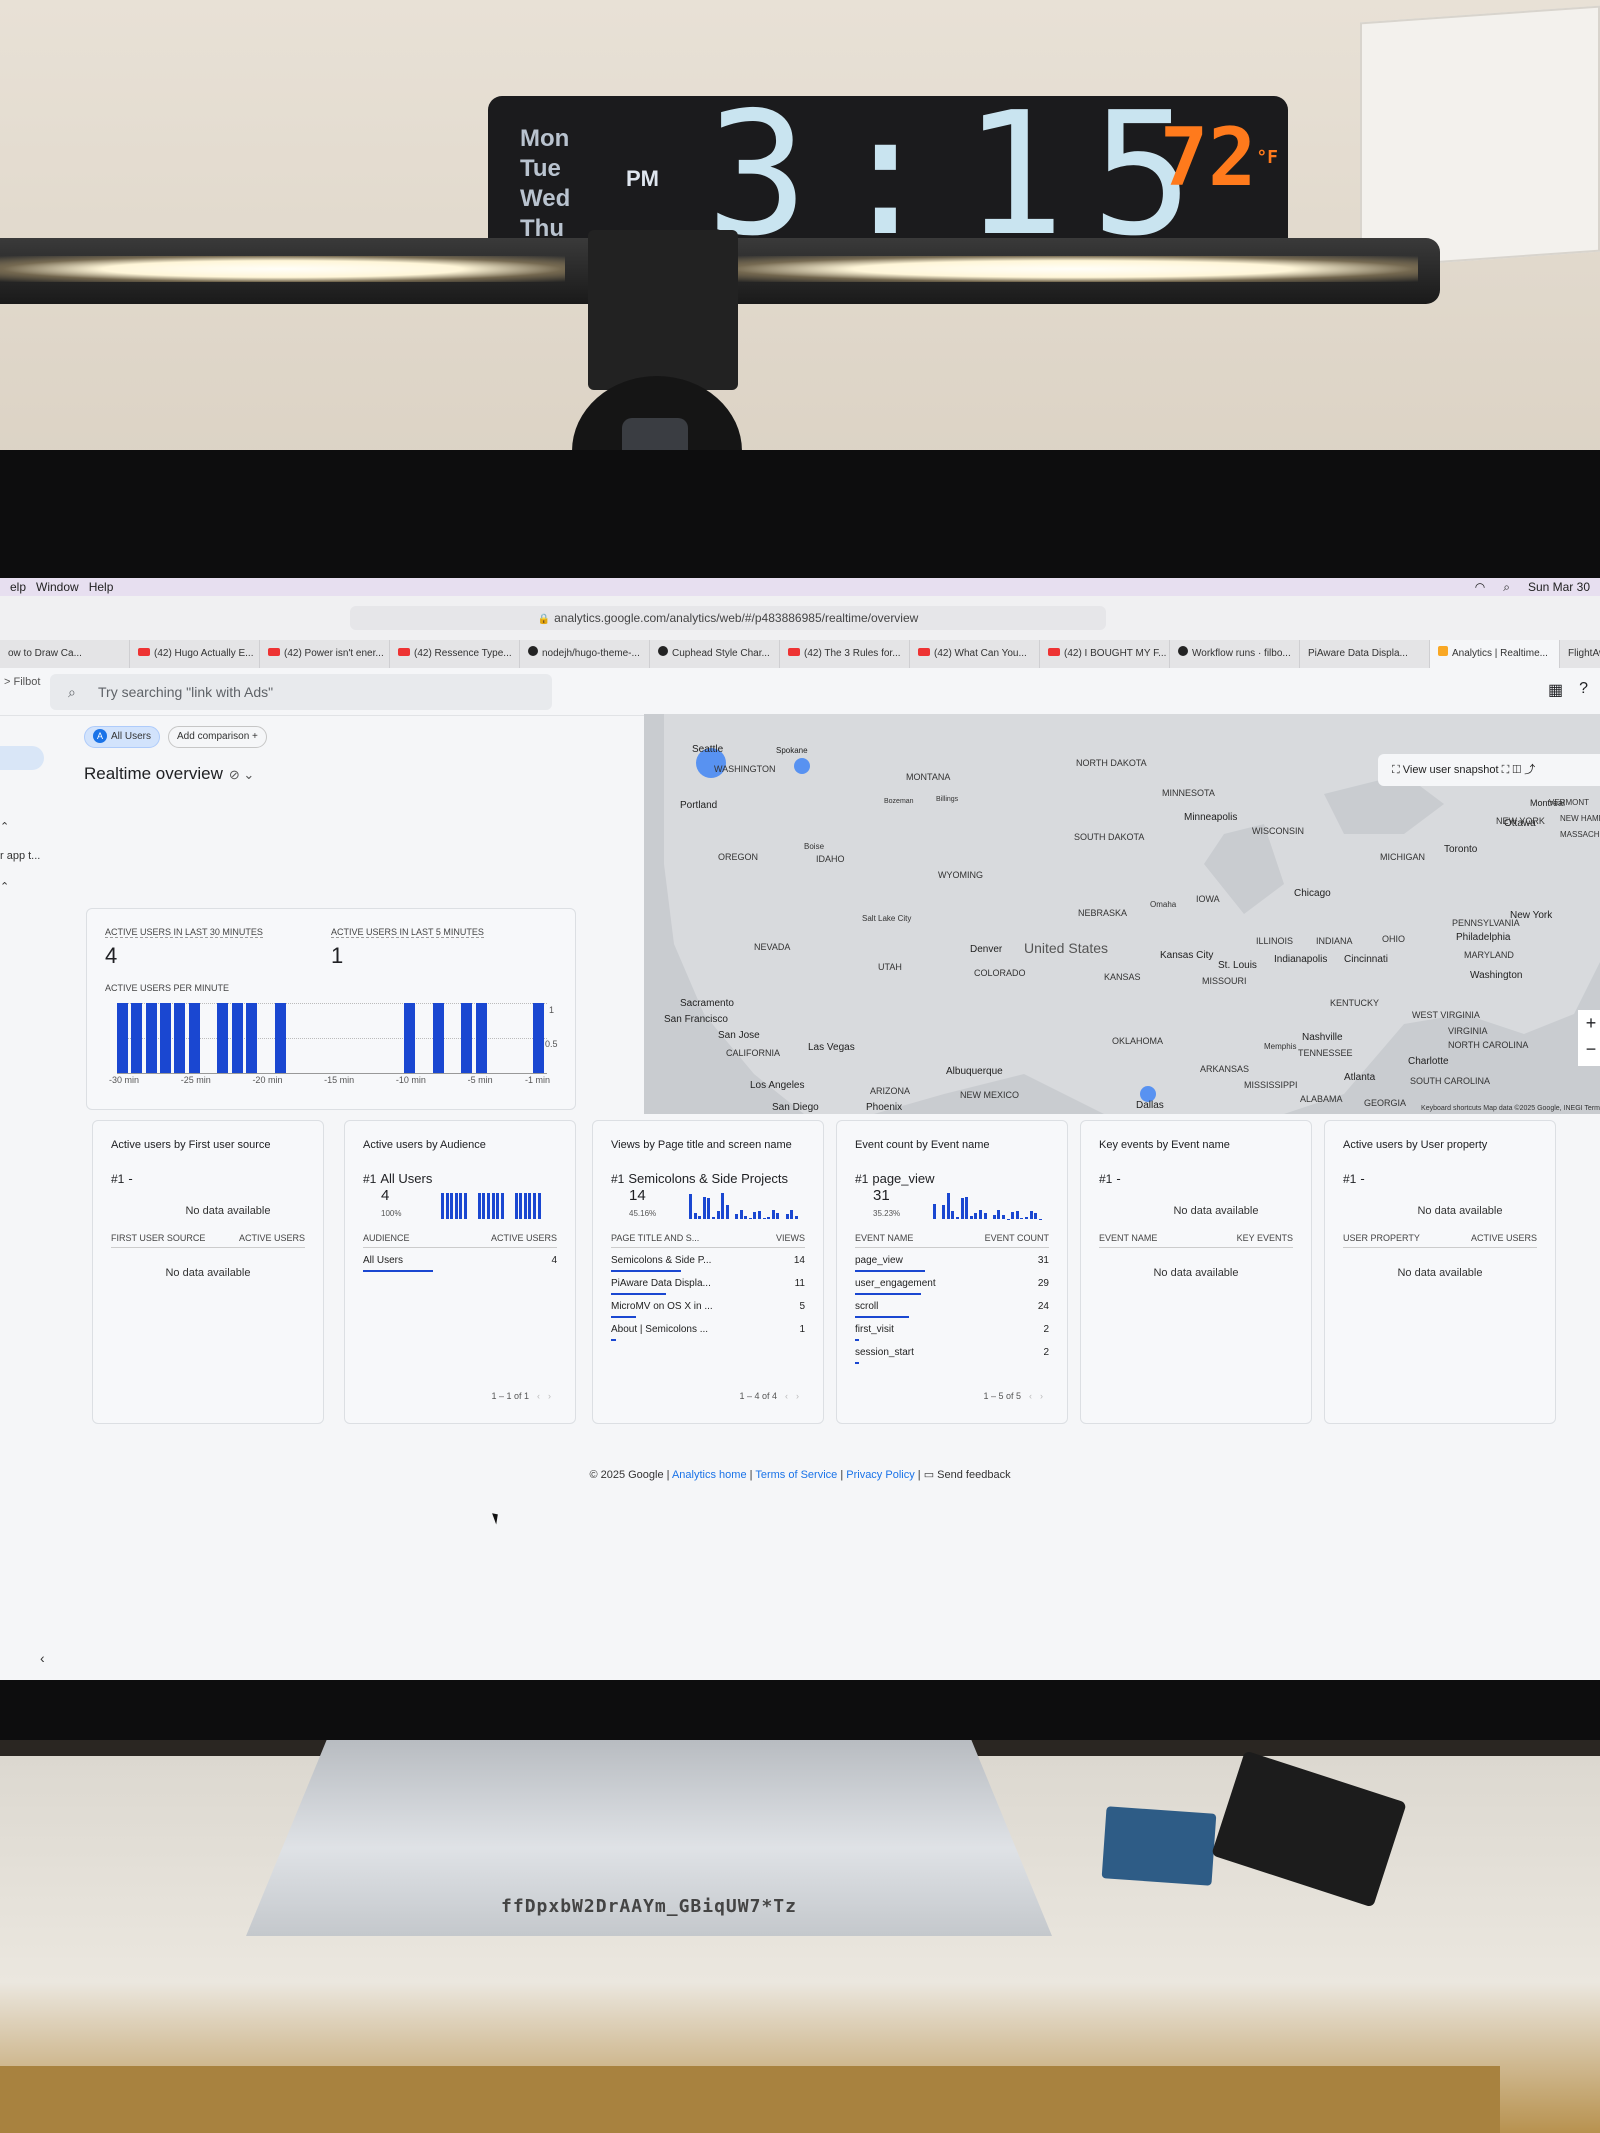  Describe the element at coordinates (1381, 1238) in the screenshot. I see `column-header: USER PROPERTY` at that location.